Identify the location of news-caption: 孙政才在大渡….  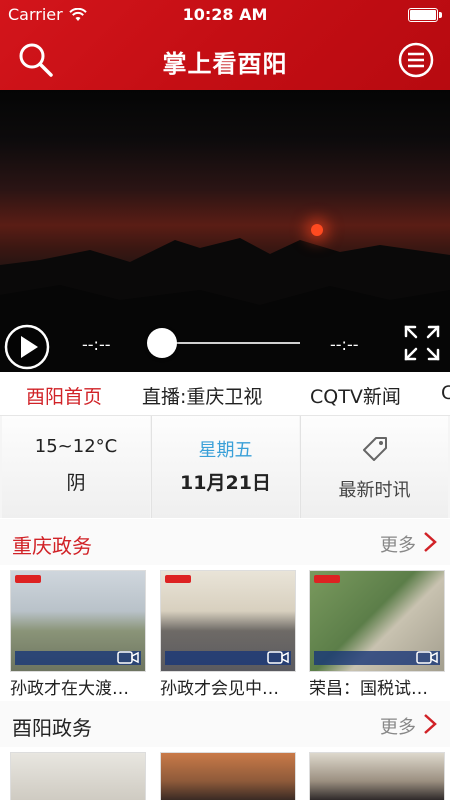
(80, 686).